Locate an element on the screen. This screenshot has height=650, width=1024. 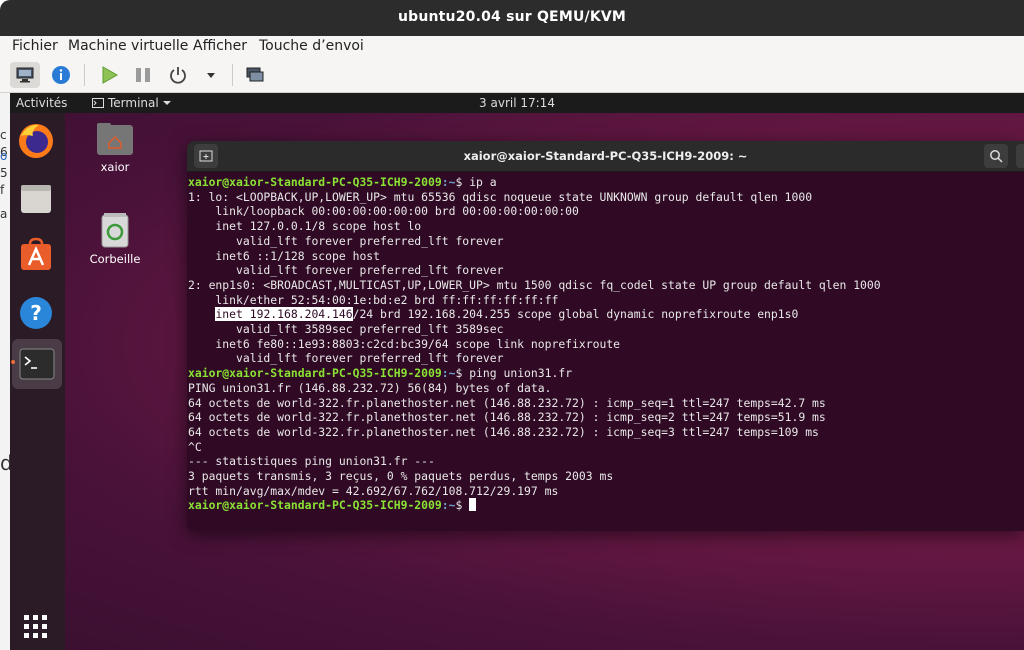
terminal-line: inet 127.0.0.1/8 scope host lo is located at coordinates (305, 226).